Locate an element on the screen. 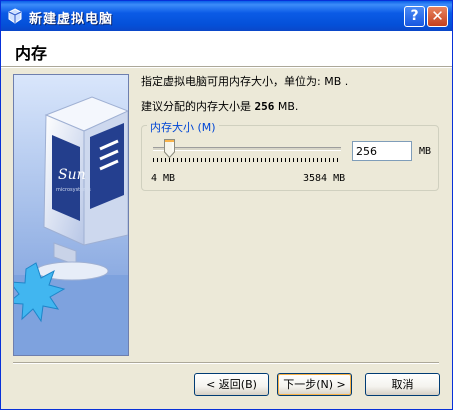  recommended-value: 256 is located at coordinates (264, 106).